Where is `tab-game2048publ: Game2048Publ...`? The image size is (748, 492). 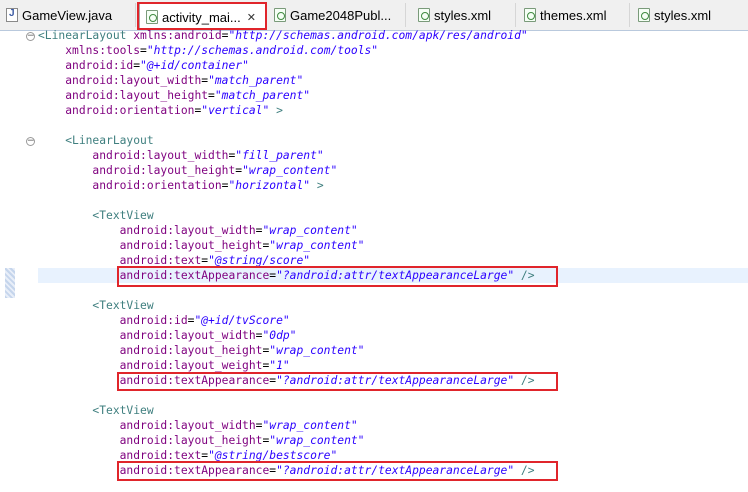
tab-game2048publ: Game2048Publ... is located at coordinates (337, 15).